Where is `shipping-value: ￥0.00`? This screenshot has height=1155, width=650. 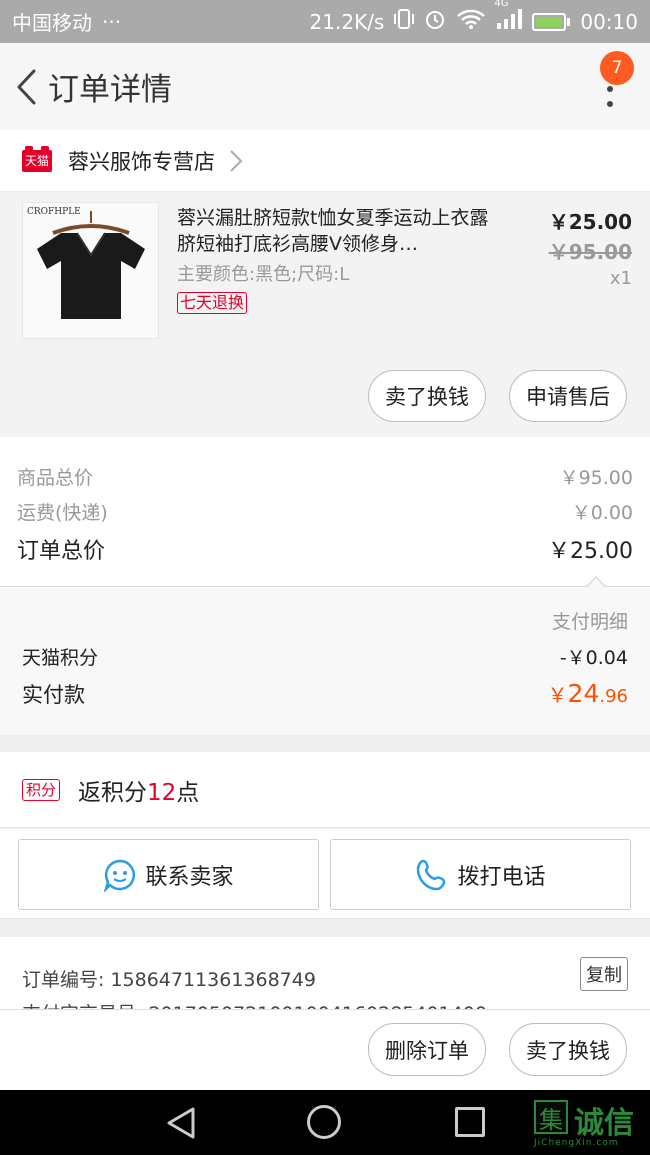
shipping-value: ￥0.00 is located at coordinates (602, 513).